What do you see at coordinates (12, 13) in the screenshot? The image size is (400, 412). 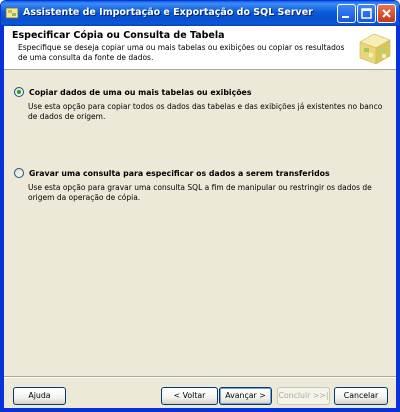 I see `sql-server-wizard-icon` at bounding box center [12, 13].